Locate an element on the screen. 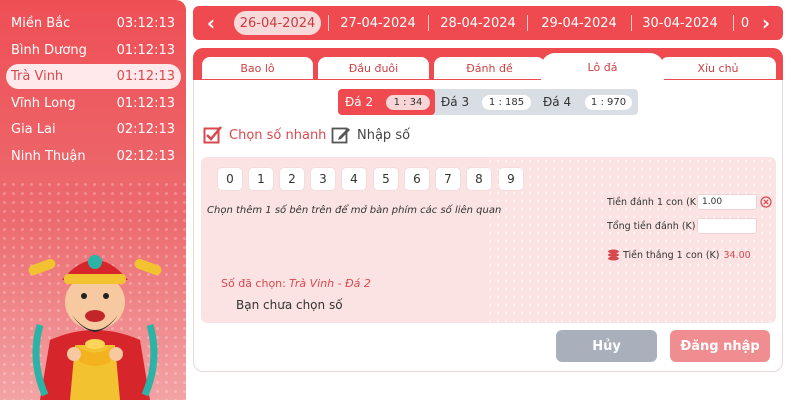  region-item-ninh-thuan: Ninh Thuận 02:12:13 is located at coordinates (93, 156).